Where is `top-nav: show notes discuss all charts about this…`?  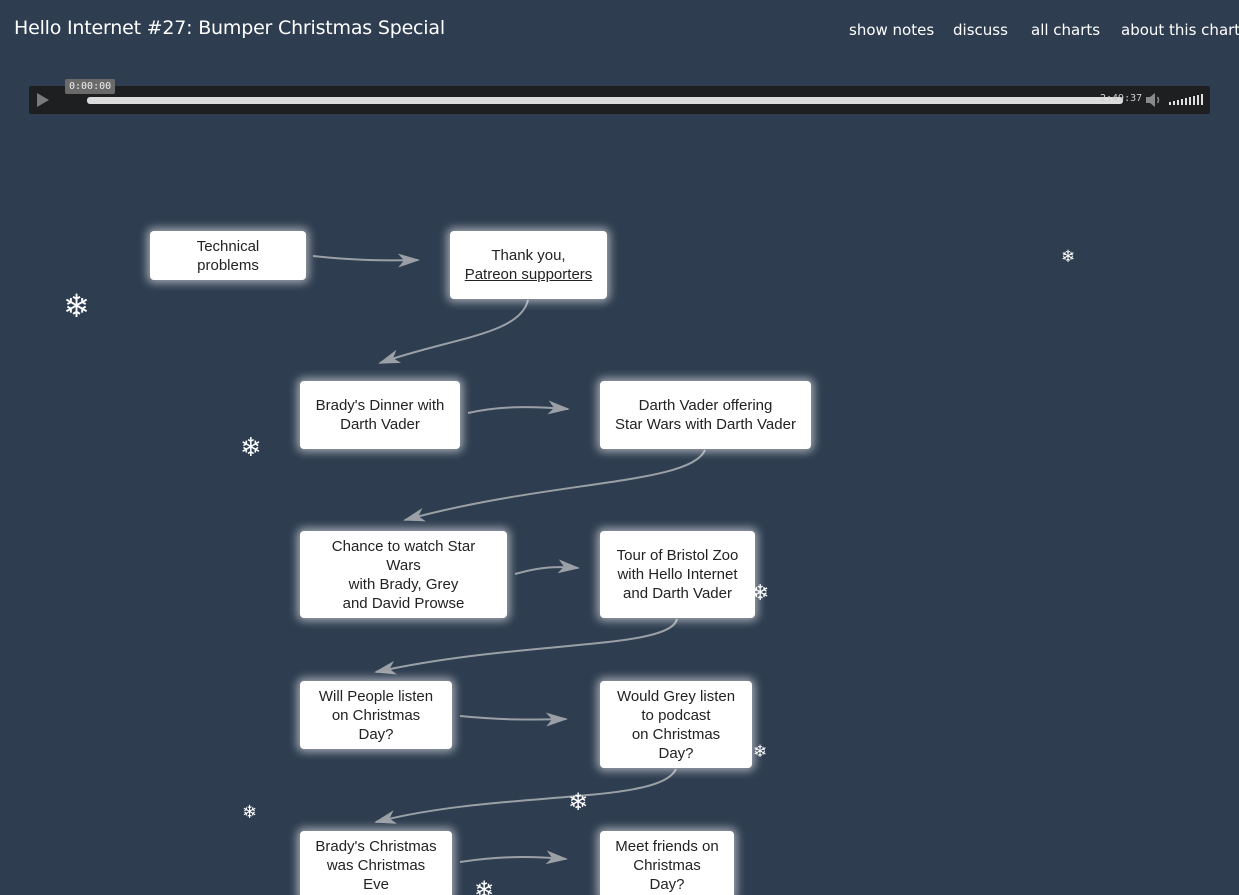 top-nav: show notes discuss all charts about this… is located at coordinates (619, 31).